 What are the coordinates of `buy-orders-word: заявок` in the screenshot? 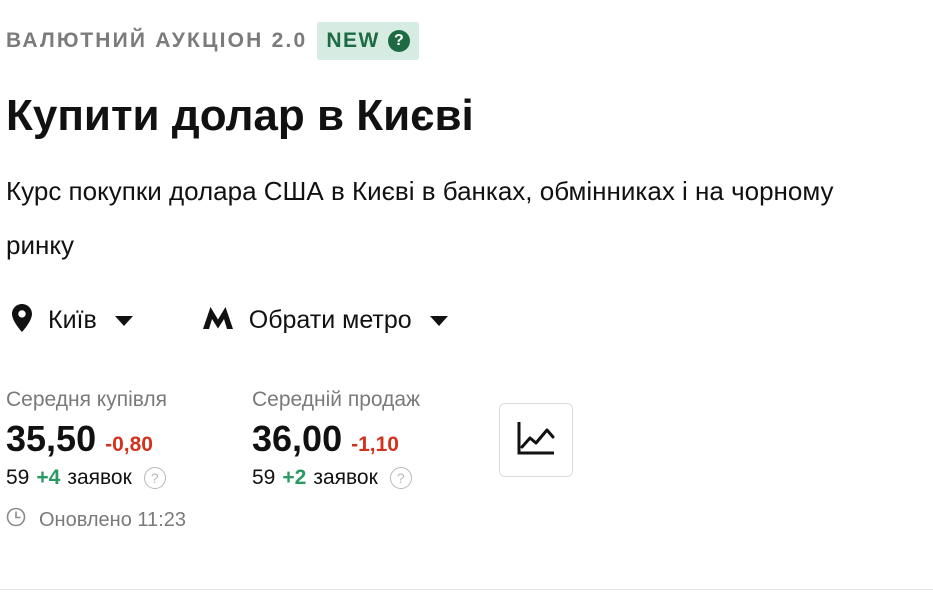 It's located at (99, 477).